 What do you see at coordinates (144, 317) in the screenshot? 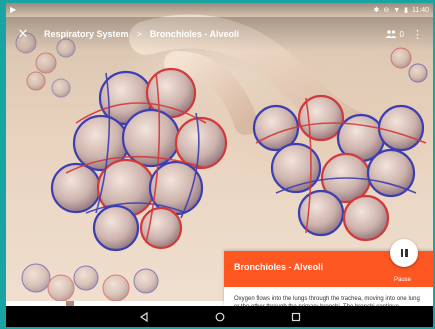
I see `back-icon` at bounding box center [144, 317].